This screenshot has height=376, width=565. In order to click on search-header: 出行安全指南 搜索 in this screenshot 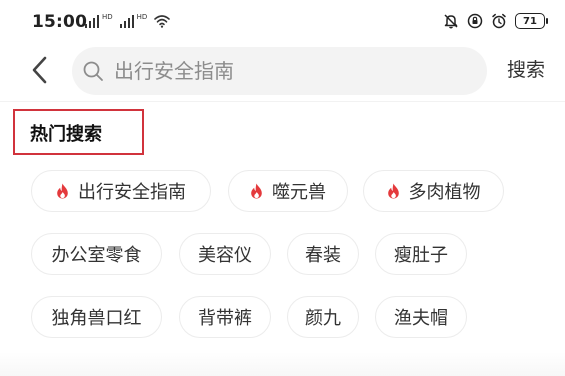, I will do `click(282, 71)`.